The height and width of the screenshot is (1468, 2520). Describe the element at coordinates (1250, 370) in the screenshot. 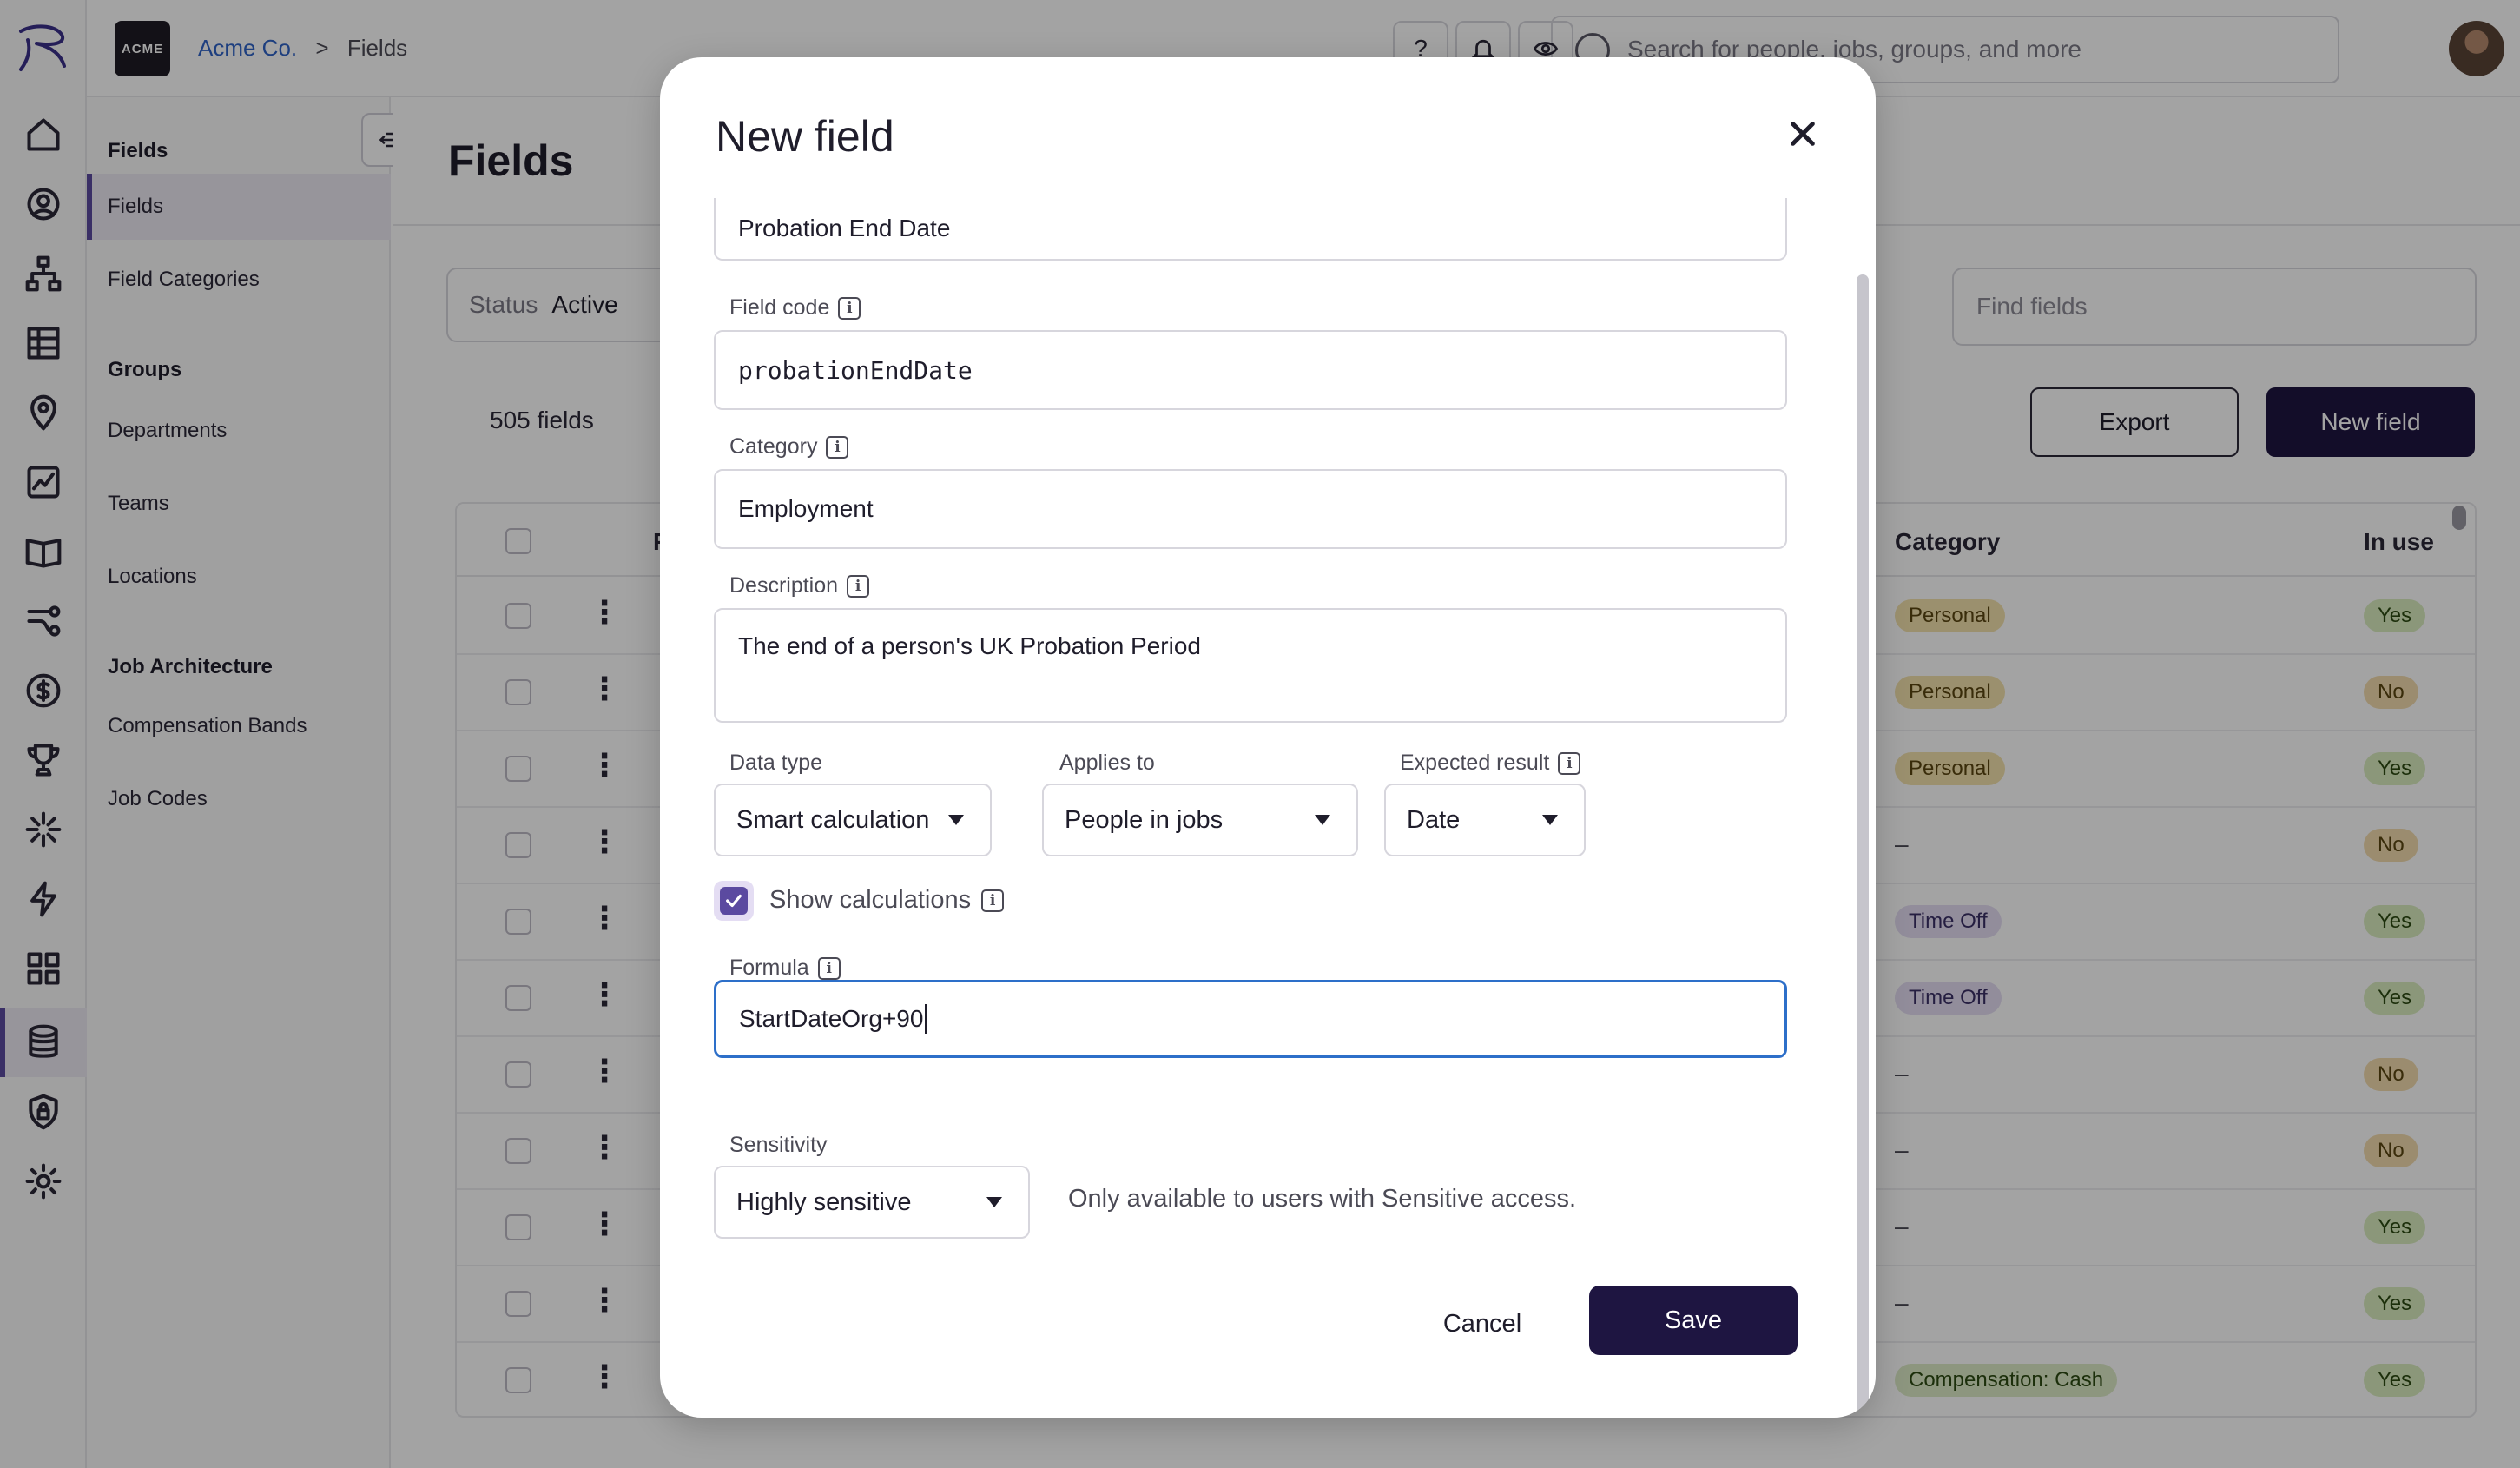

I see `field-code-input: probationEndDate` at that location.